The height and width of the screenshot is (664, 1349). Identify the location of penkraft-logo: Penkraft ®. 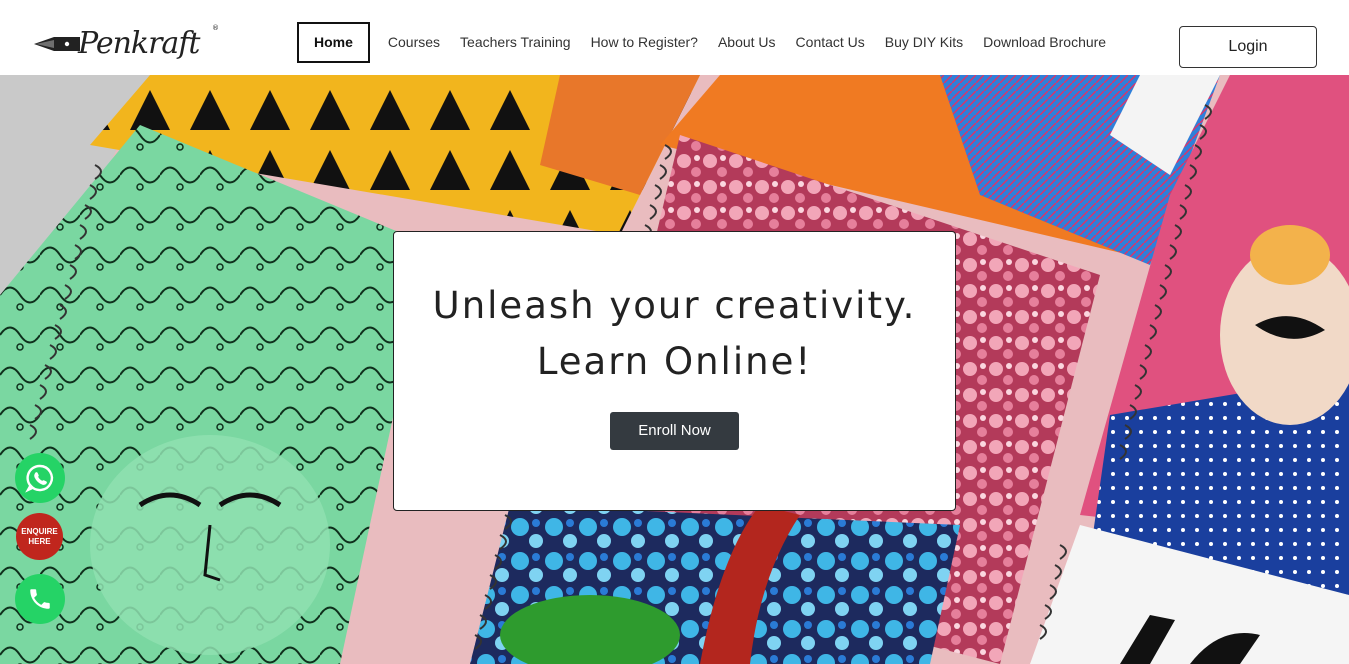
(127, 40).